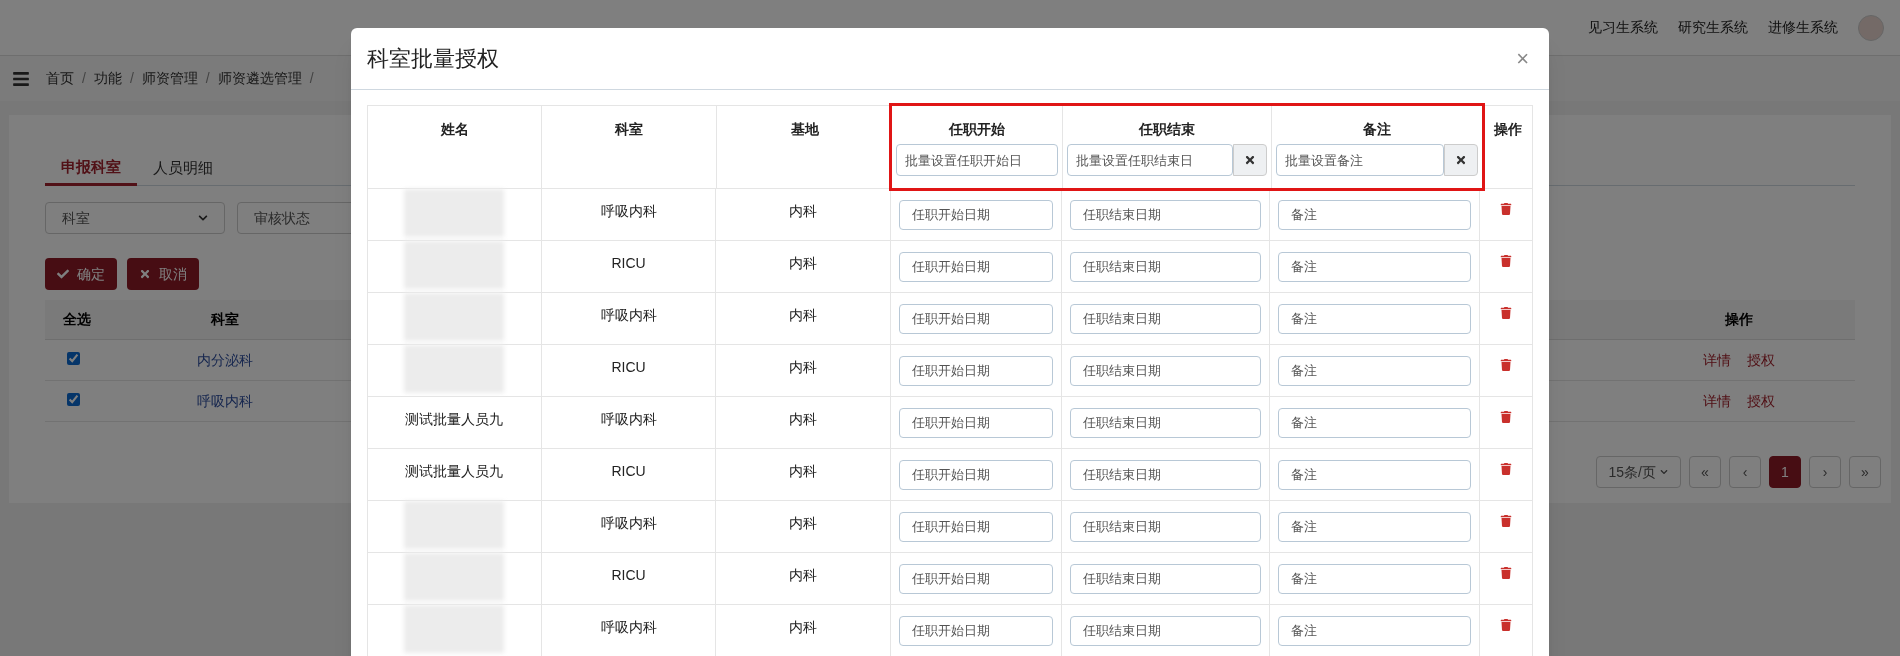 The image size is (1900, 656). Describe the element at coordinates (81, 274) in the screenshot. I see `action-button: 确定` at that location.